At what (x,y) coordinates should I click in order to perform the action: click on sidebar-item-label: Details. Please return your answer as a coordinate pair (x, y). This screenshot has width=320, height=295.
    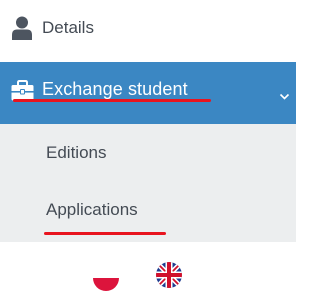
    Looking at the image, I should click on (68, 27).